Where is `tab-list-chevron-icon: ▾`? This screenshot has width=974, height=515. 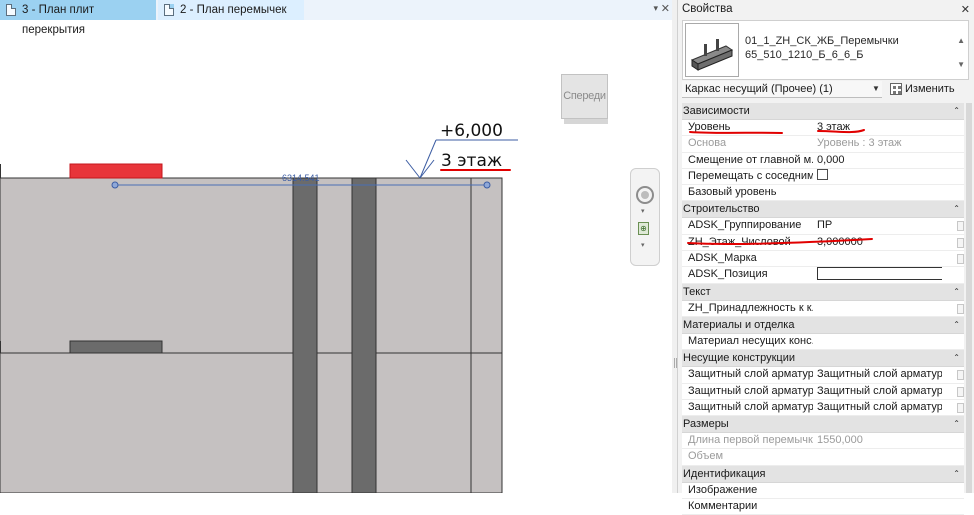
tab-list-chevron-icon: ▾ is located at coordinates (655, 8).